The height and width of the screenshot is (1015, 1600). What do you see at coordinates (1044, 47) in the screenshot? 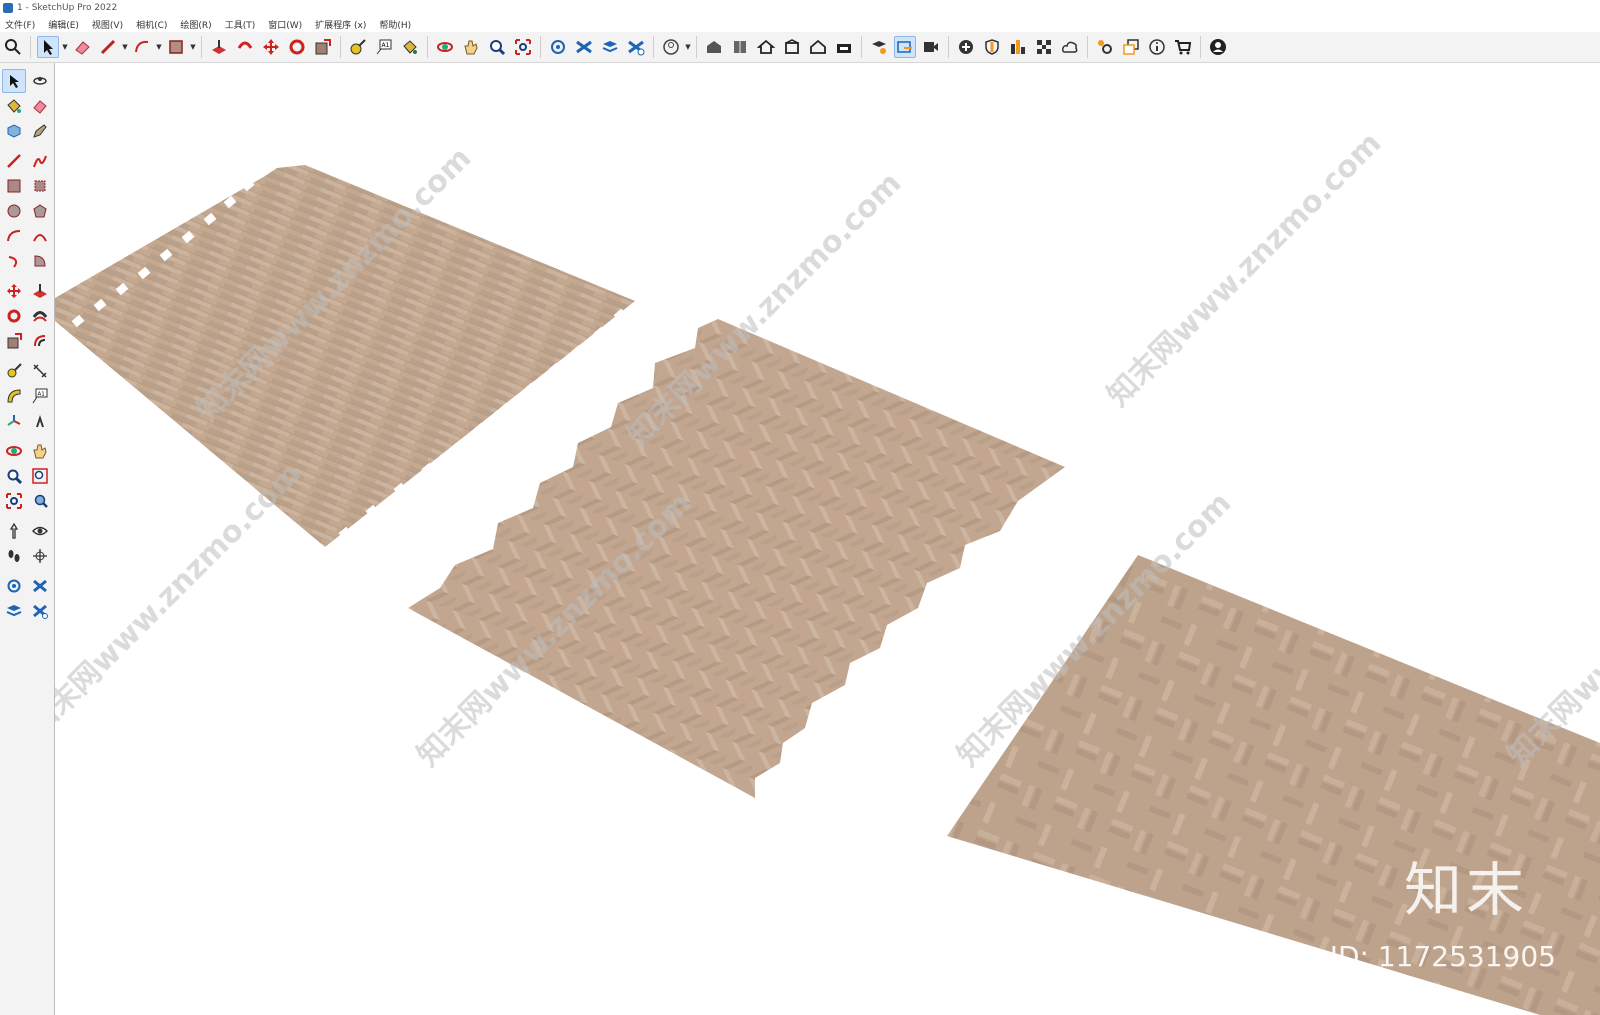
I see `checker-icon` at bounding box center [1044, 47].